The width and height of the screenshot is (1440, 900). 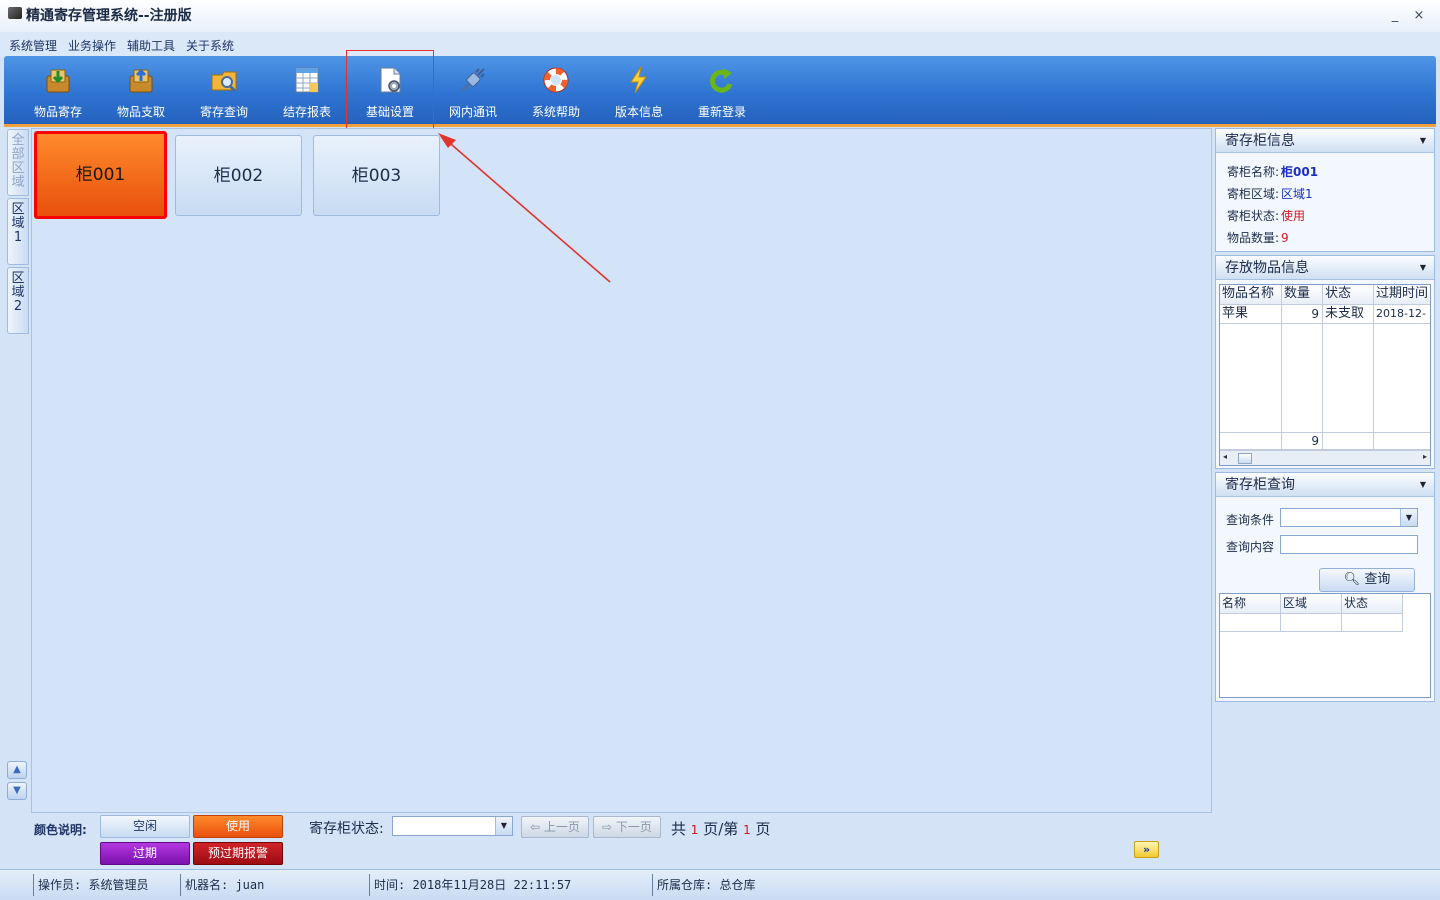 What do you see at coordinates (100, 175) in the screenshot?
I see `locker-001: 柜001` at bounding box center [100, 175].